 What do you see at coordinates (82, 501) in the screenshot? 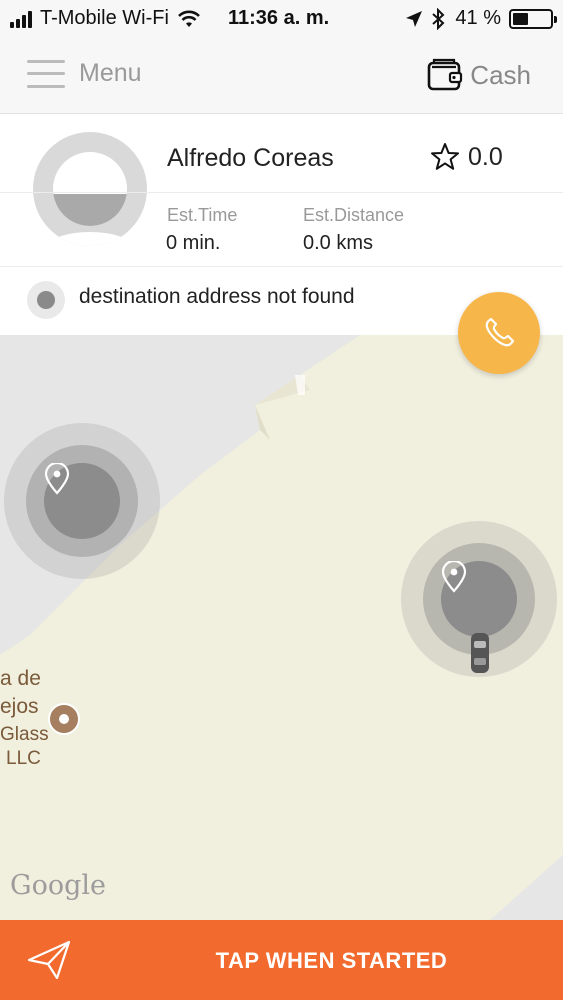
I see `map-pin-marker` at bounding box center [82, 501].